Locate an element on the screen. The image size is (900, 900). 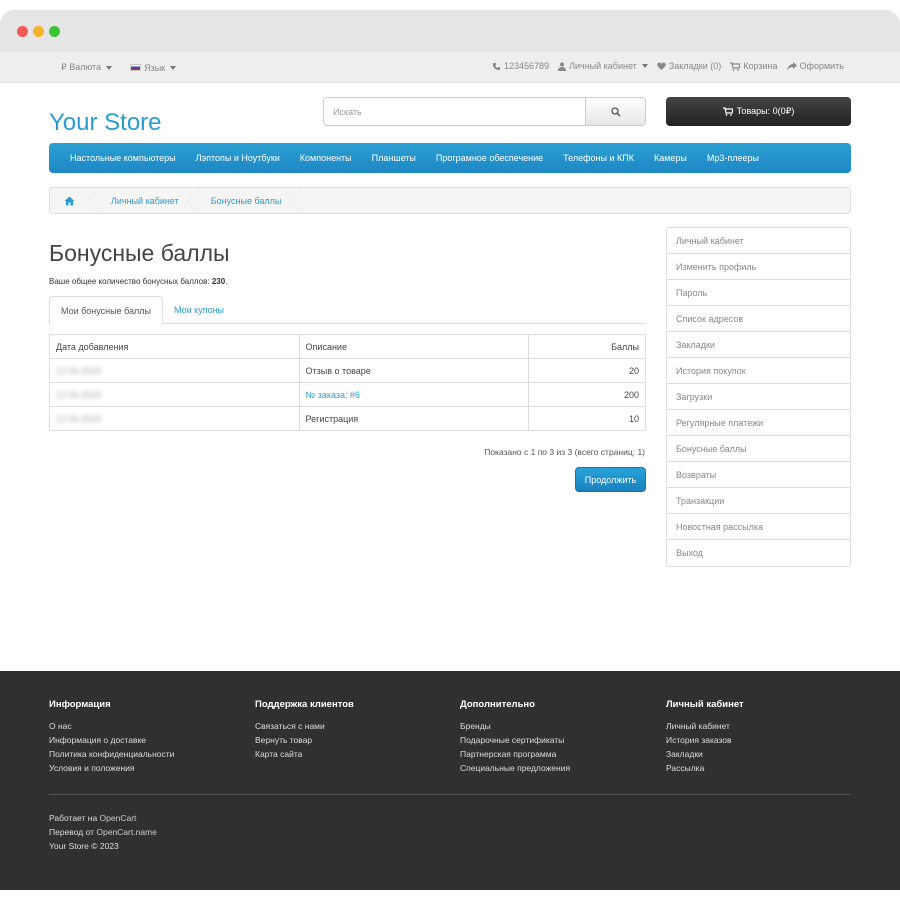
opencart-name-link: OpenCart.name is located at coordinates (126, 832).